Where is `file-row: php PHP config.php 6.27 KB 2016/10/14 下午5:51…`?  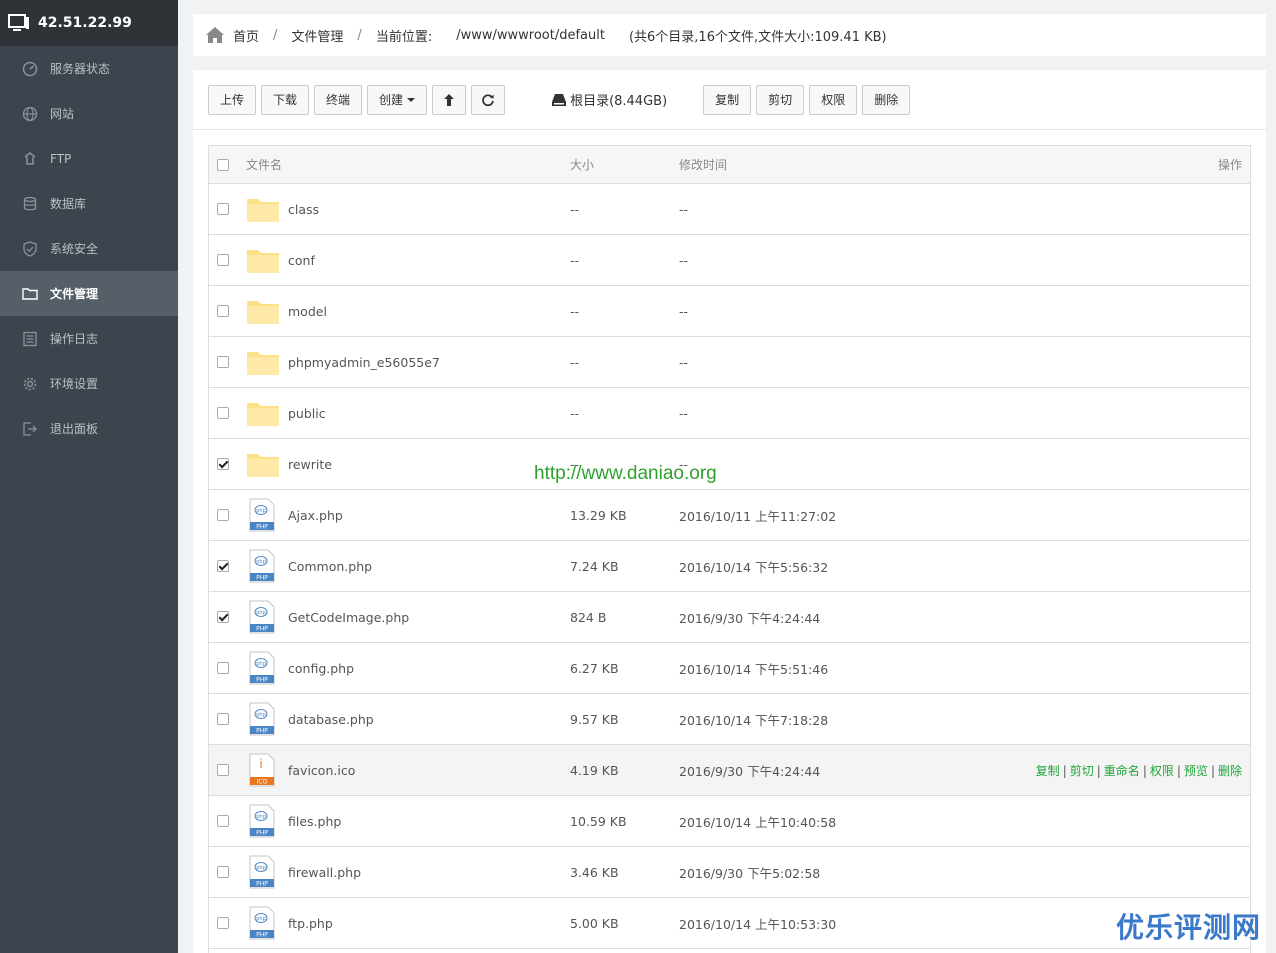 file-row: php PHP config.php 6.27 KB 2016/10/14 下午5:51… is located at coordinates (729, 668).